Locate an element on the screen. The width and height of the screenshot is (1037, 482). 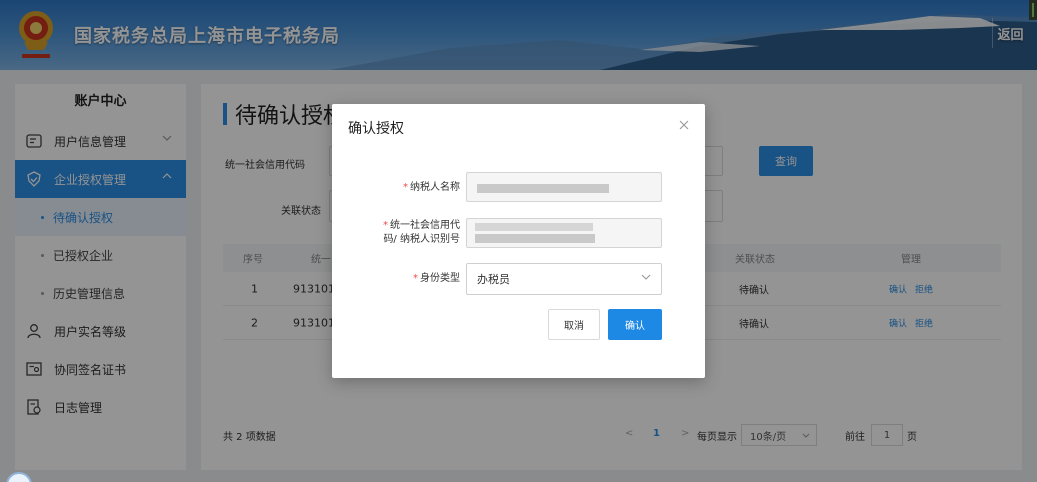
identity-type-label: * 身份类型 is located at coordinates (436, 279).